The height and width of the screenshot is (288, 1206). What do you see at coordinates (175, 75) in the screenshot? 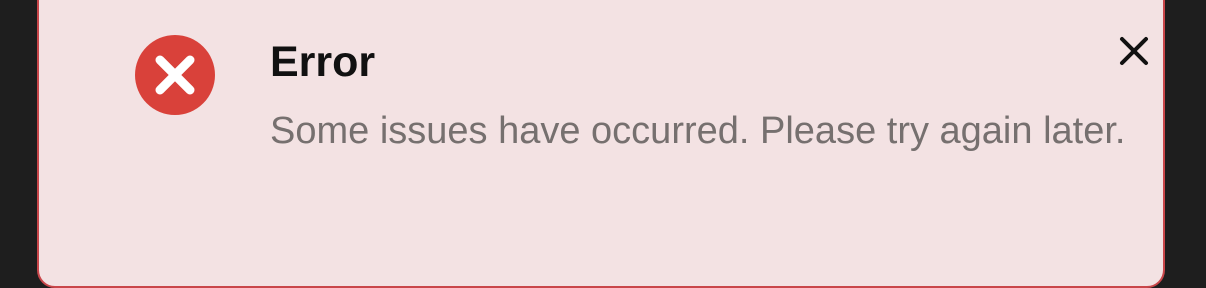
I see `error-circle-icon` at bounding box center [175, 75].